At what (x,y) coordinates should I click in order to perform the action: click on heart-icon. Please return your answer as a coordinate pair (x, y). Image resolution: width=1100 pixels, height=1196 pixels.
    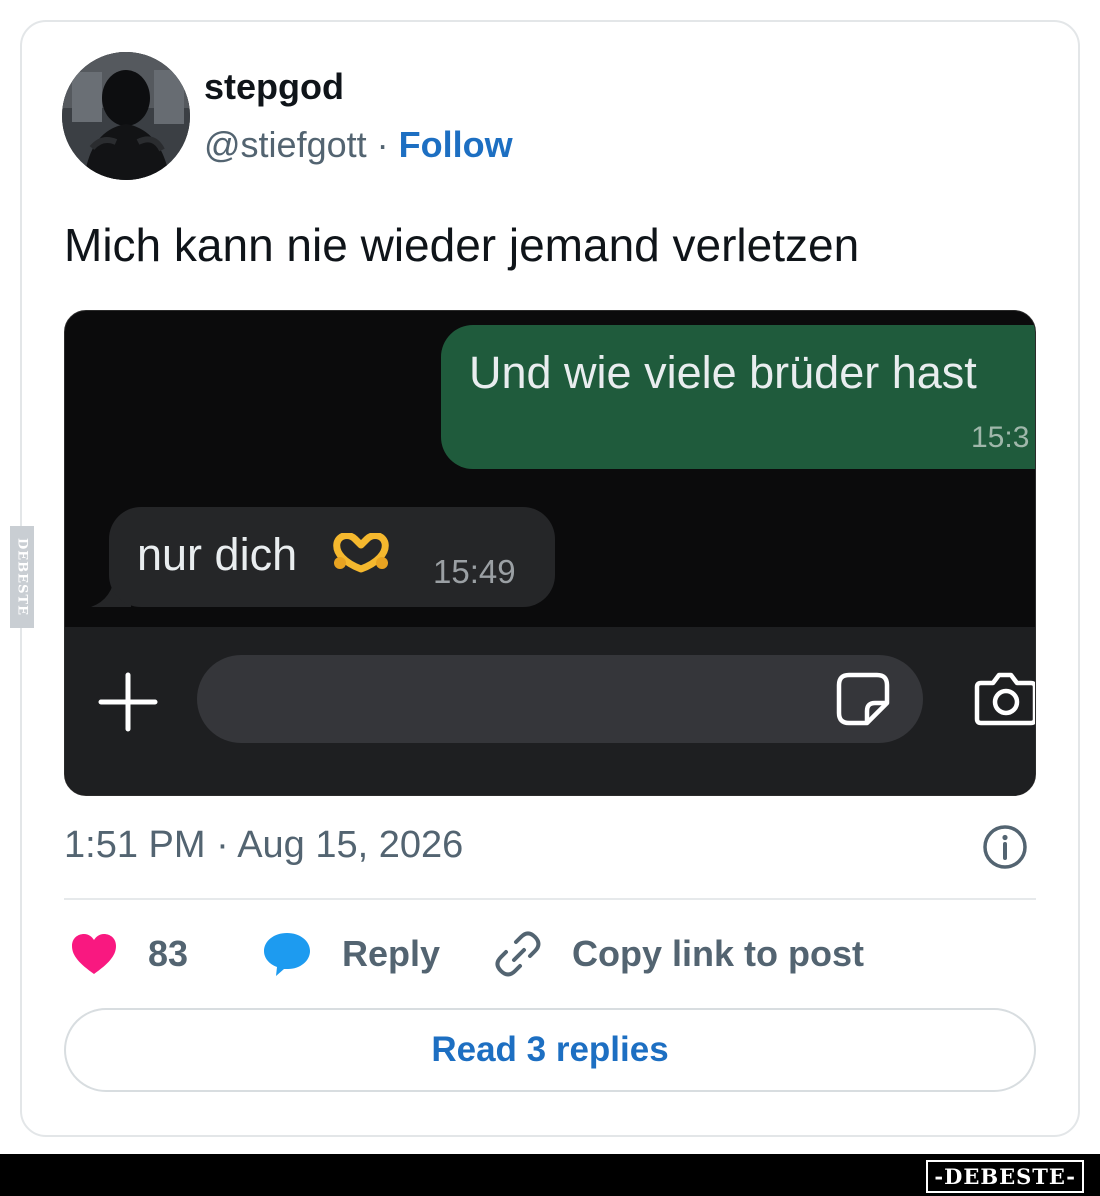
    Looking at the image, I should click on (94, 954).